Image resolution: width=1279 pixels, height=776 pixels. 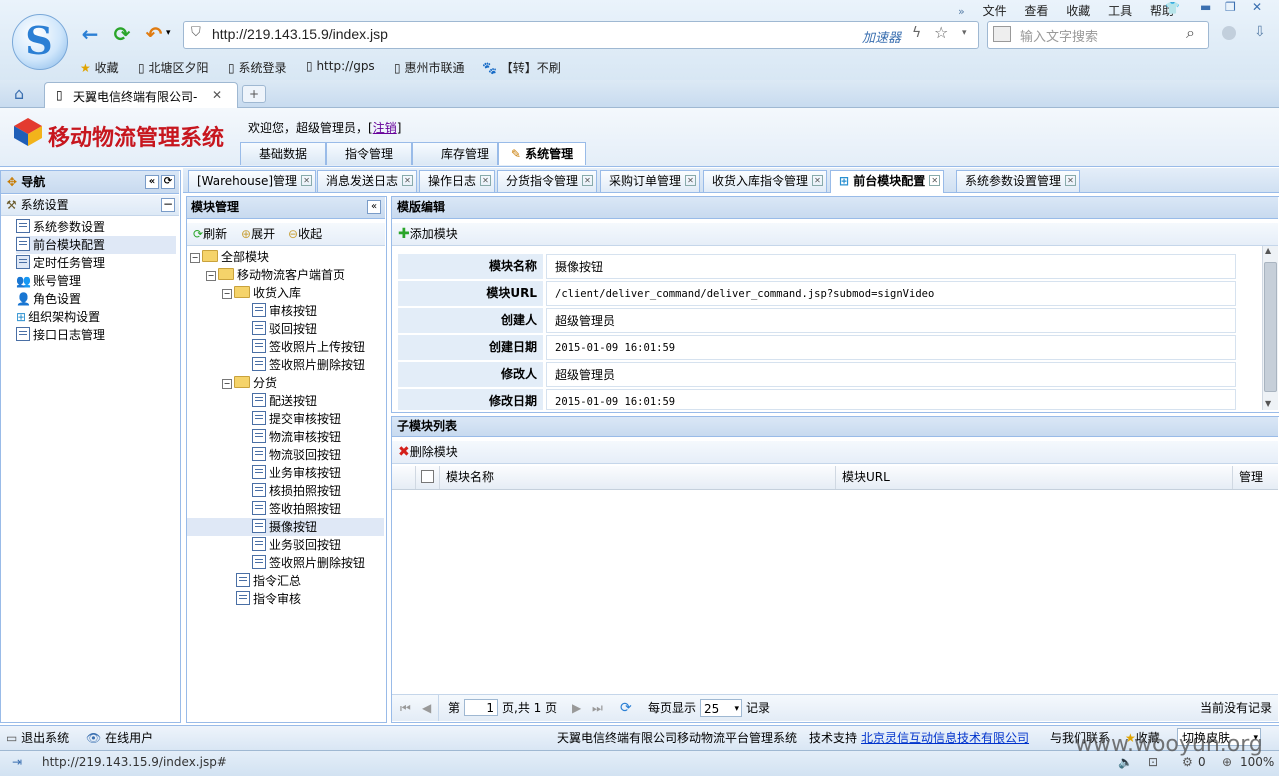 What do you see at coordinates (891, 320) in the screenshot?
I see `creator-field: 超级管理员` at bounding box center [891, 320].